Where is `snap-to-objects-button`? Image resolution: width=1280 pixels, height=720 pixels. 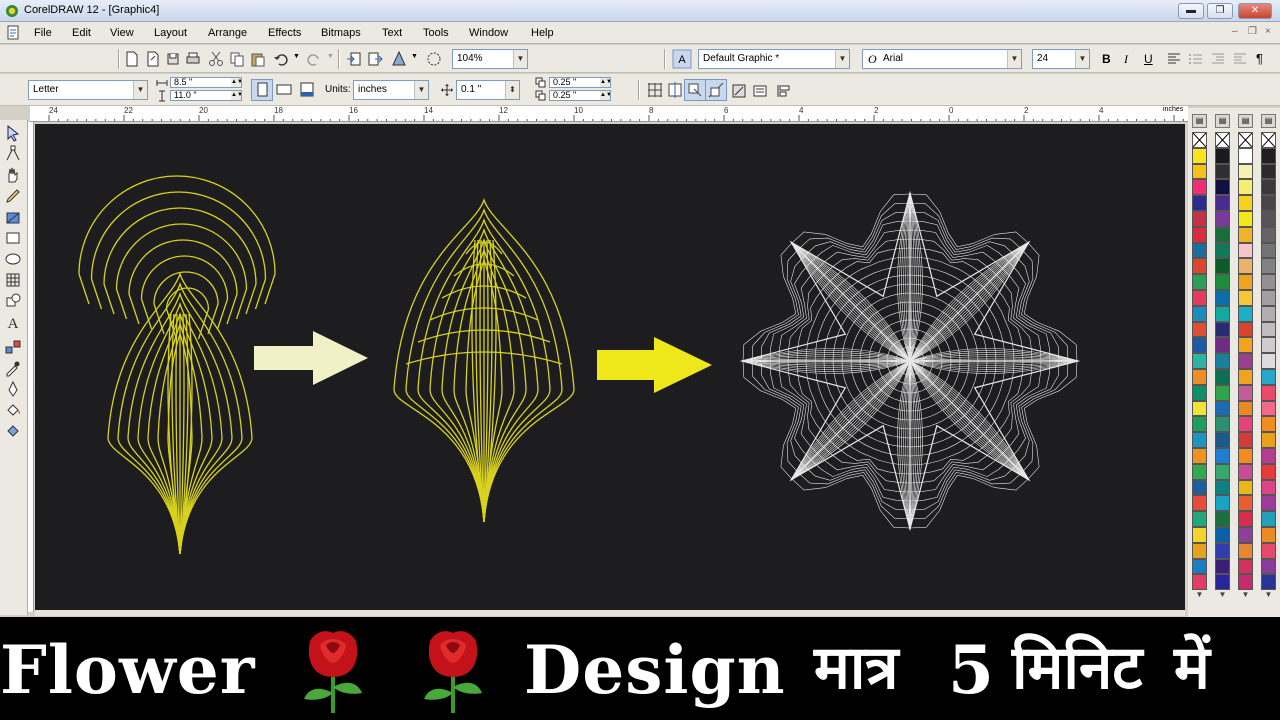
snap-to-objects-button is located at coordinates (695, 90).